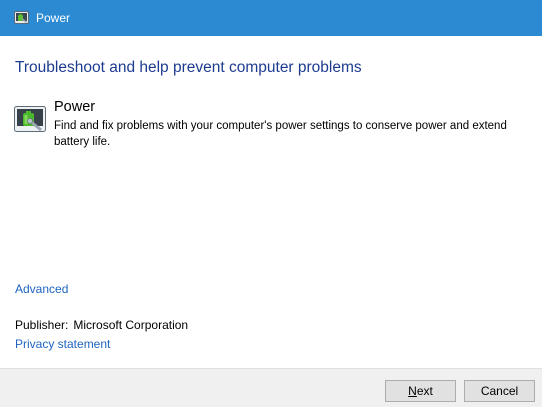  I want to click on publisher-row: Publisher: Microsoft Corporation, so click(101, 325).